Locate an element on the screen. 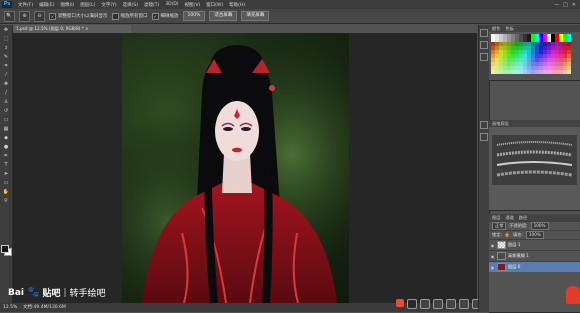 The width and height of the screenshot is (580, 313). resize-windows-checkbox: ✓ 调整窗口大小以满屏显示 is located at coordinates (78, 16).